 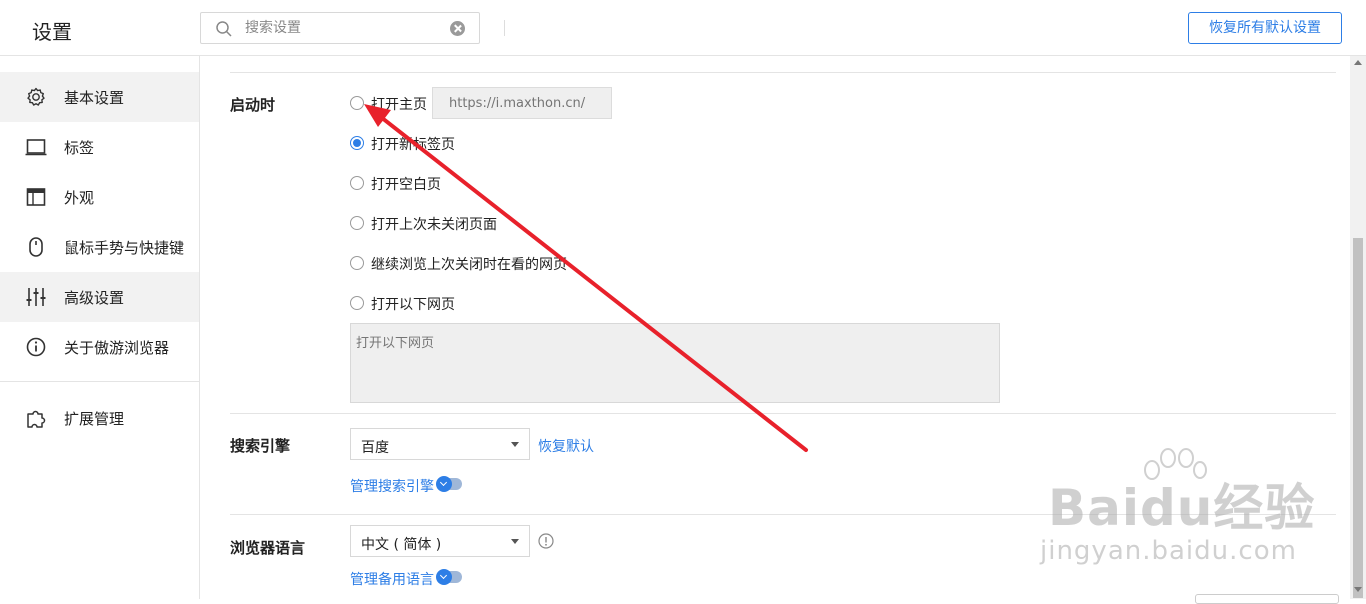 What do you see at coordinates (357, 183) in the screenshot?
I see `radio-open-blank-page` at bounding box center [357, 183].